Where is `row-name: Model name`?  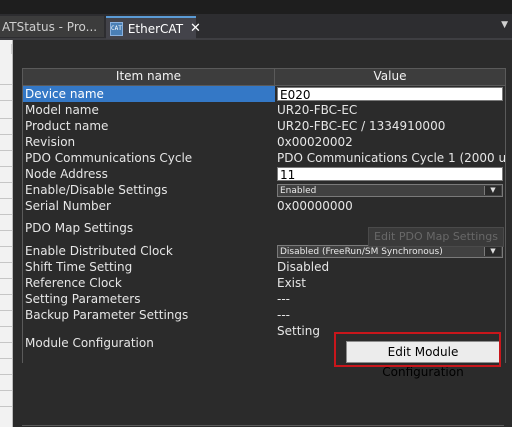 row-name: Model name is located at coordinates (62, 110).